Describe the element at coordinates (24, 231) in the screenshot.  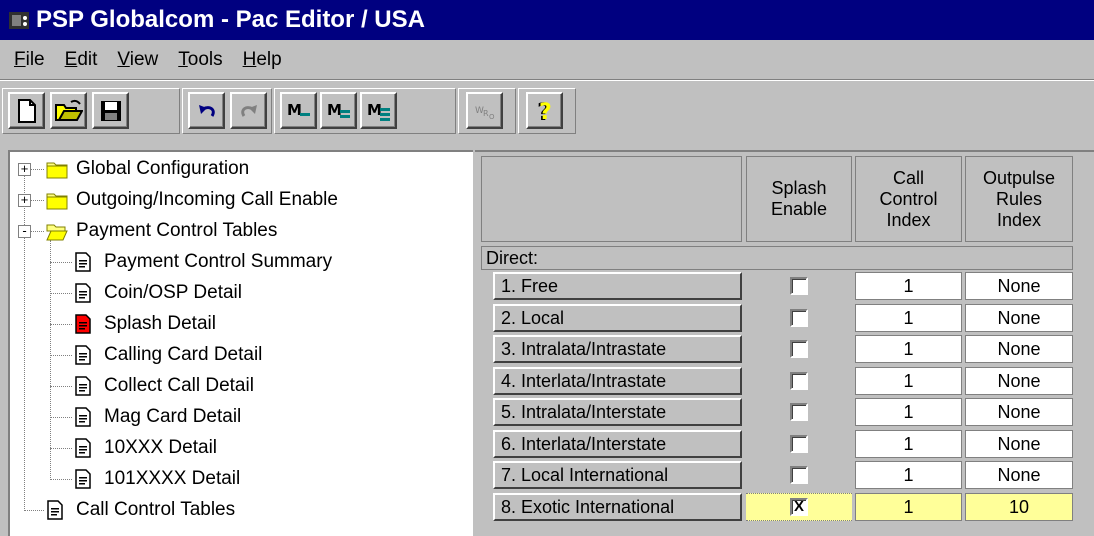
I see `collapse-icon: -` at that location.